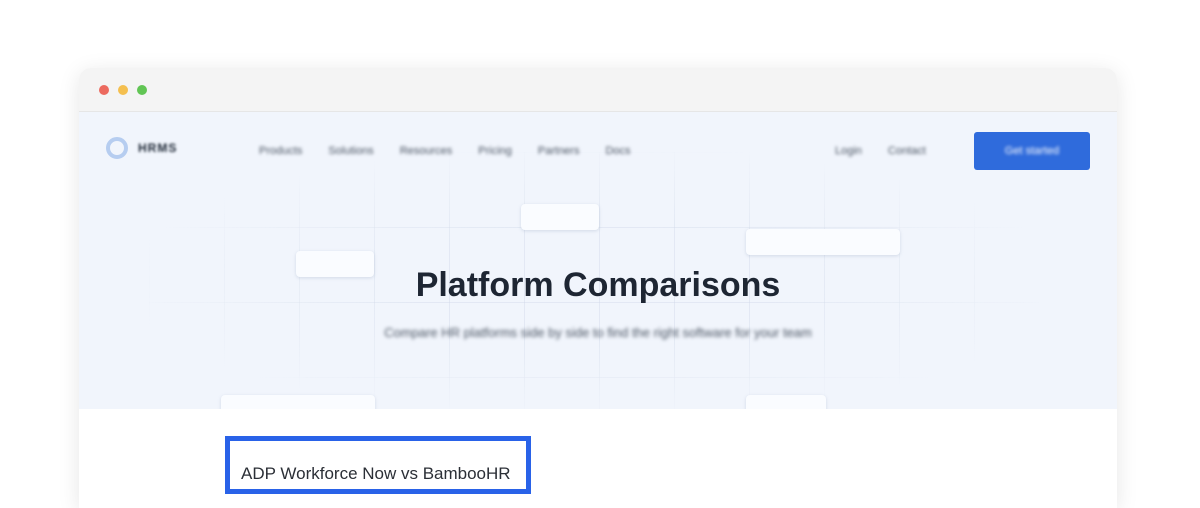 The image size is (1200, 508). I want to click on comparison-link-adp-vs-bamboohr: ADP Workforce Now vs BambooHR, so click(378, 465).